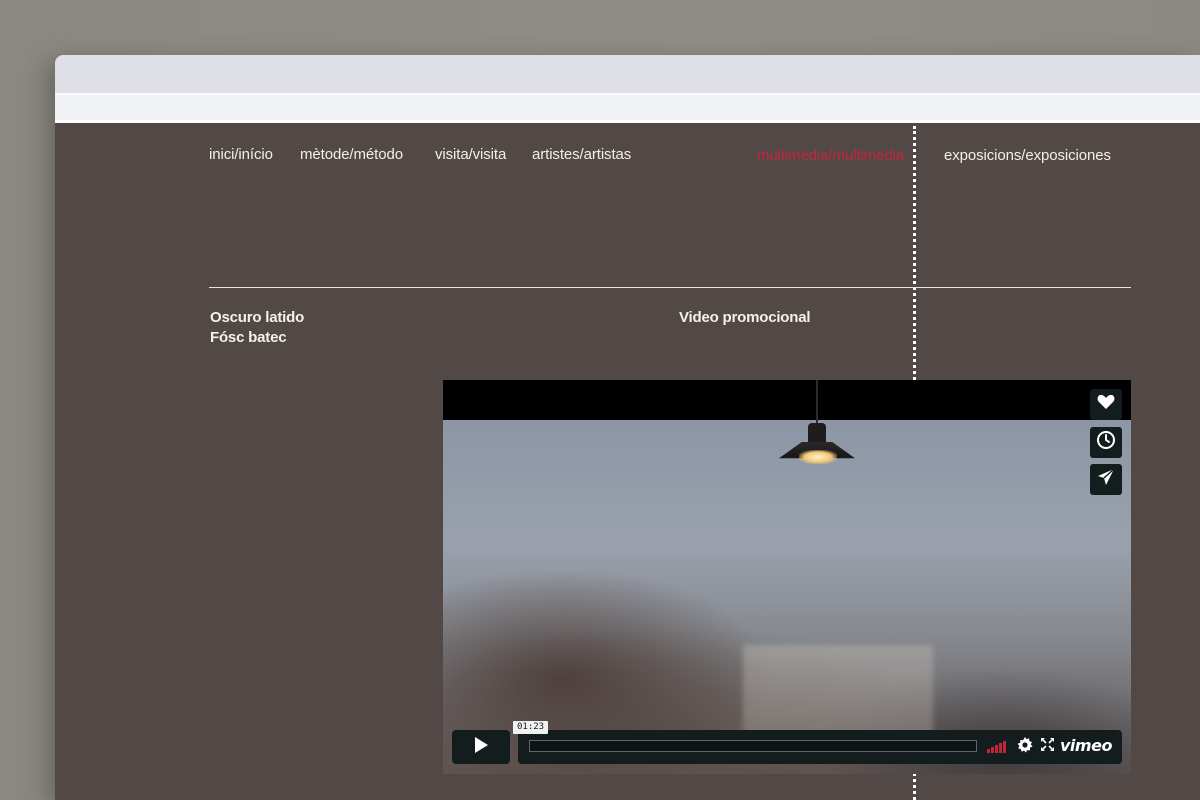 The height and width of the screenshot is (800, 1200). Describe the element at coordinates (753, 746) in the screenshot. I see `progress-bar` at that location.